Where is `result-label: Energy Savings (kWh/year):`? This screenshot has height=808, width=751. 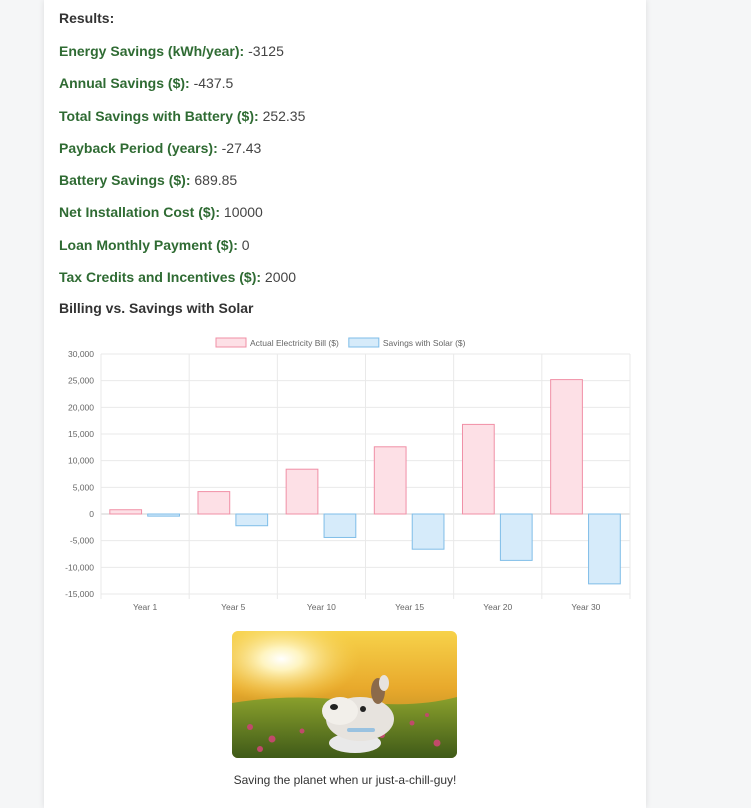 result-label: Energy Savings (kWh/year): is located at coordinates (152, 51).